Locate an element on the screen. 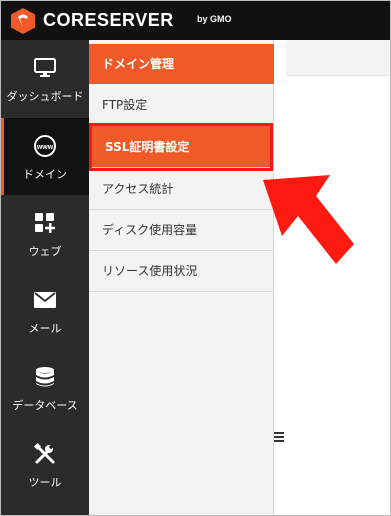 The height and width of the screenshot is (516, 391). apps-plus-icon is located at coordinates (45, 223).